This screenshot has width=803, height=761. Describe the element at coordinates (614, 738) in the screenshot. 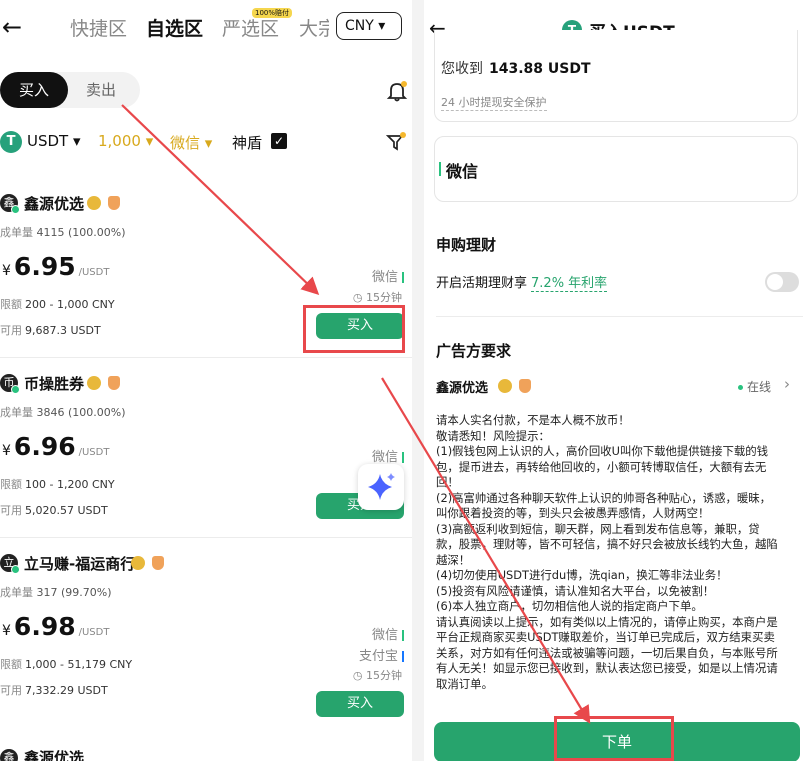

I see `annotation-box-order` at that location.